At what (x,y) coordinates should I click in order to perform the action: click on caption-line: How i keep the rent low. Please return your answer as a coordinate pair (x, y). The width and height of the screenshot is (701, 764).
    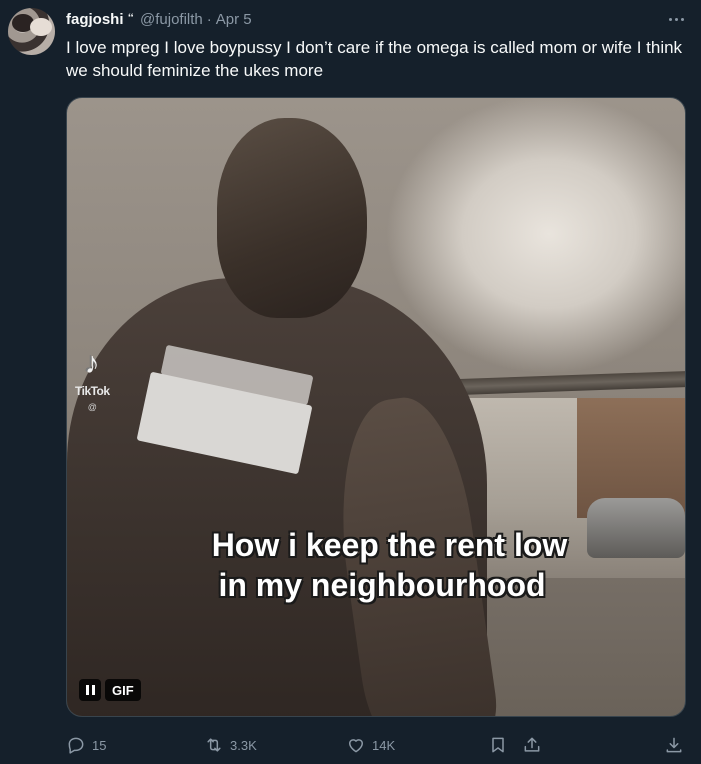
    Looking at the image, I should click on (389, 545).